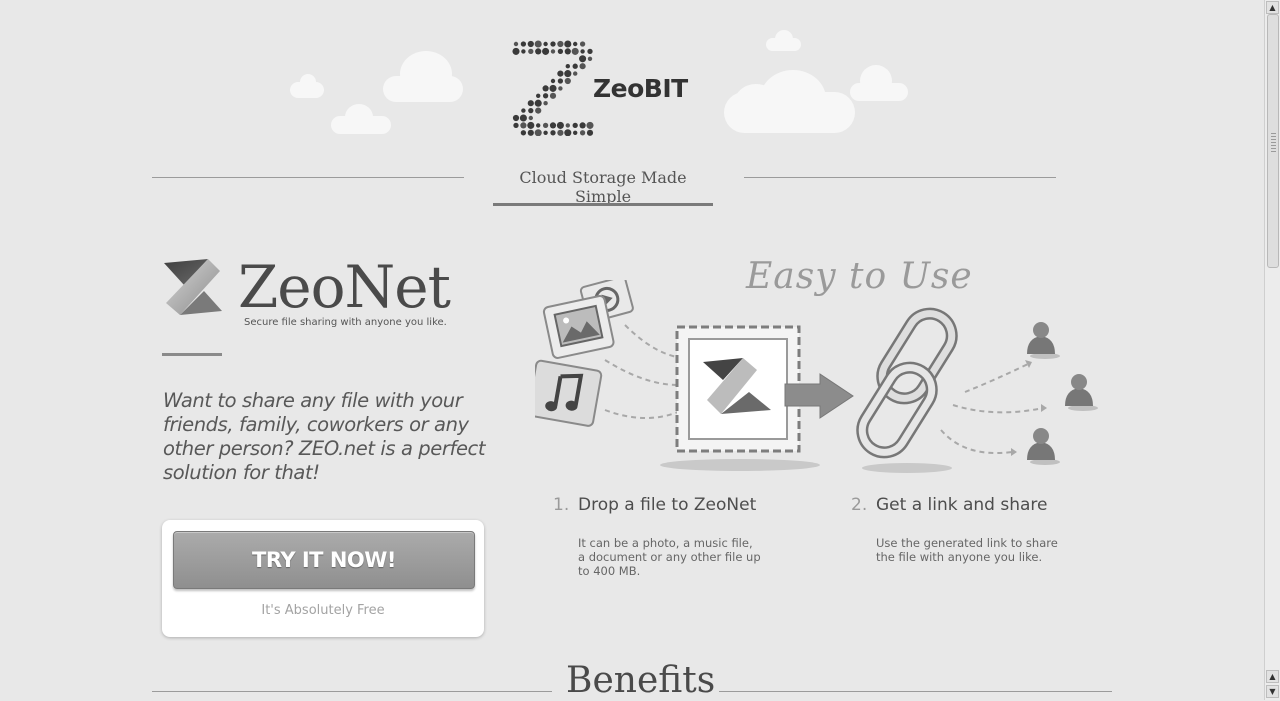  What do you see at coordinates (1273, 141) in the screenshot?
I see `scroll-thumb` at bounding box center [1273, 141].